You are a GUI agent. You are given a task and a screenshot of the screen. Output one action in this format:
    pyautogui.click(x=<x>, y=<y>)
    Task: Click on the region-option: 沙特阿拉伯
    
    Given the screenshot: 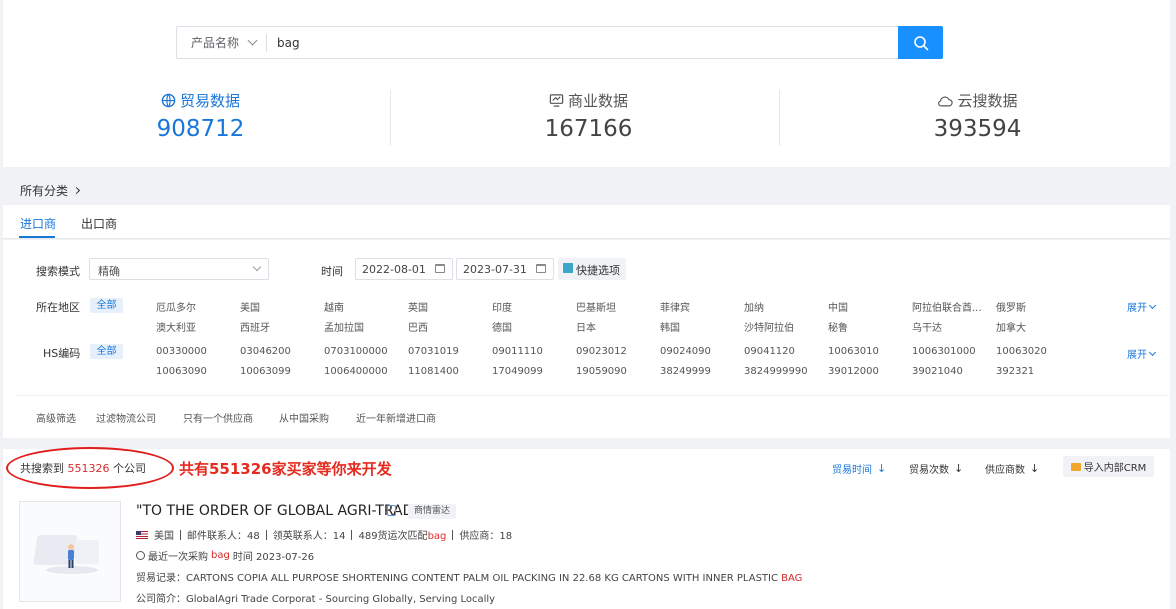 What is the action you would take?
    pyautogui.click(x=769, y=326)
    